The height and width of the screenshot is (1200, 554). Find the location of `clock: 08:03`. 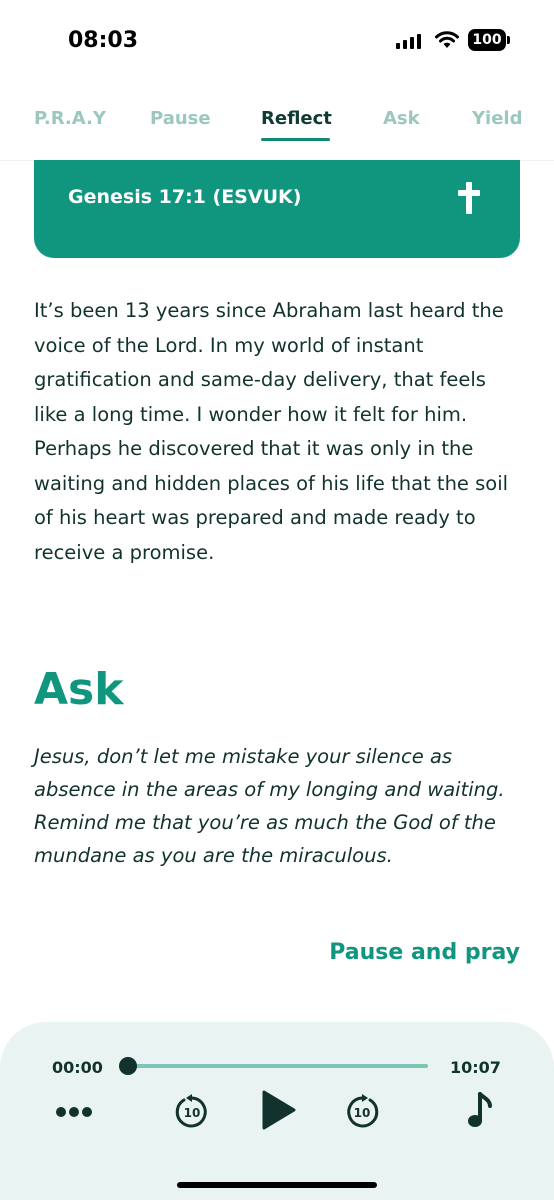

clock: 08:03 is located at coordinates (103, 40).